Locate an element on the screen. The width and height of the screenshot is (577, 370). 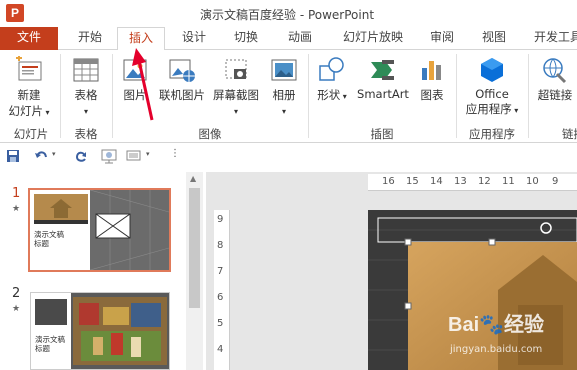
start-slideshow-icon is located at coordinates (110, 156).